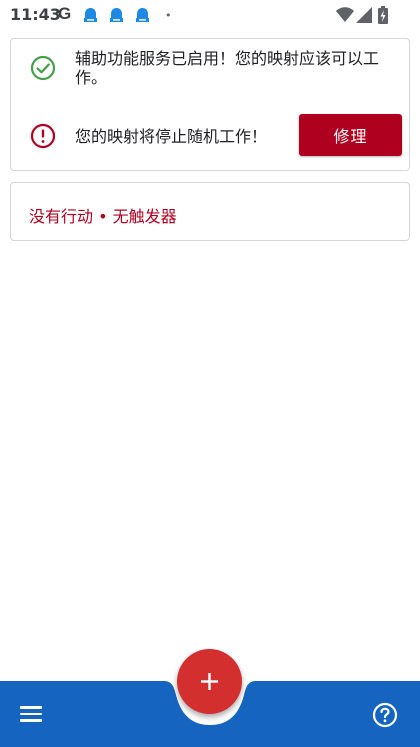 The height and width of the screenshot is (747, 420). What do you see at coordinates (43, 68) in the screenshot?
I see `check-circle-icon` at bounding box center [43, 68].